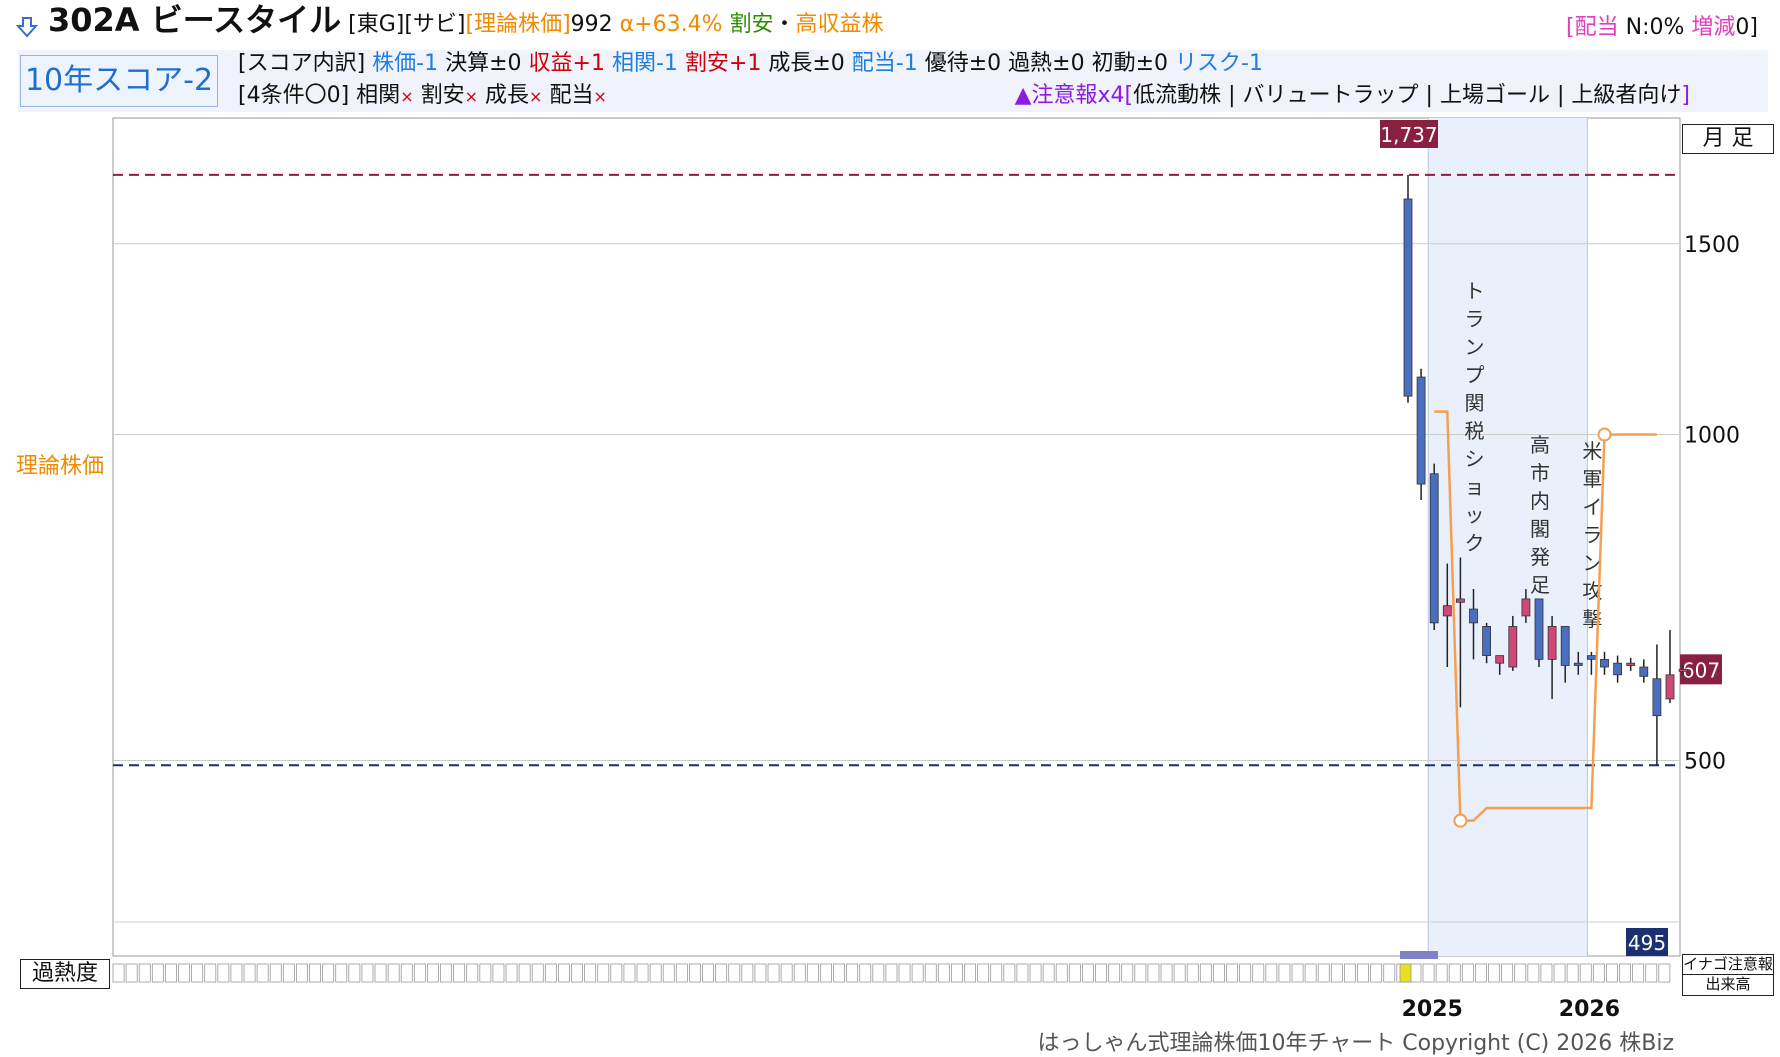  Describe the element at coordinates (1475, 487) in the screenshot. I see `annotation-char: ョ` at that location.